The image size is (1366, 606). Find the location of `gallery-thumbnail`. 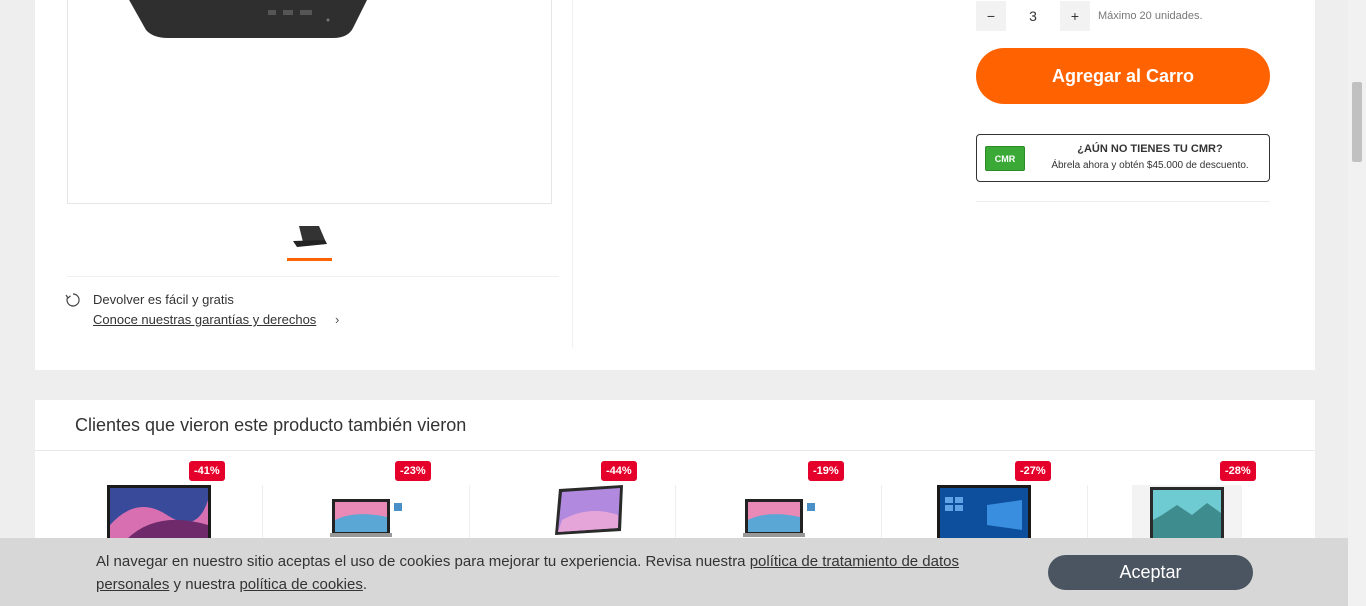

gallery-thumbnail is located at coordinates (309, 238).